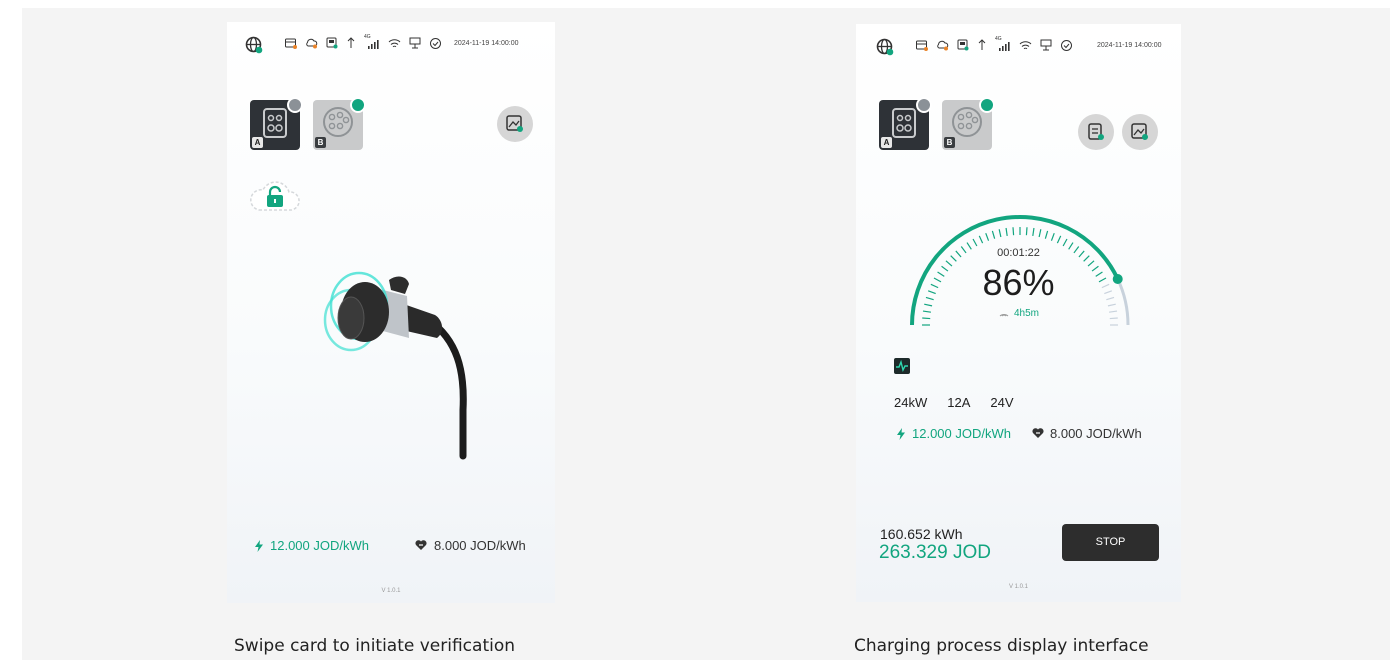 This screenshot has width=1399, height=660. Describe the element at coordinates (395, 365) in the screenshot. I see `charging-plug-image` at that location.